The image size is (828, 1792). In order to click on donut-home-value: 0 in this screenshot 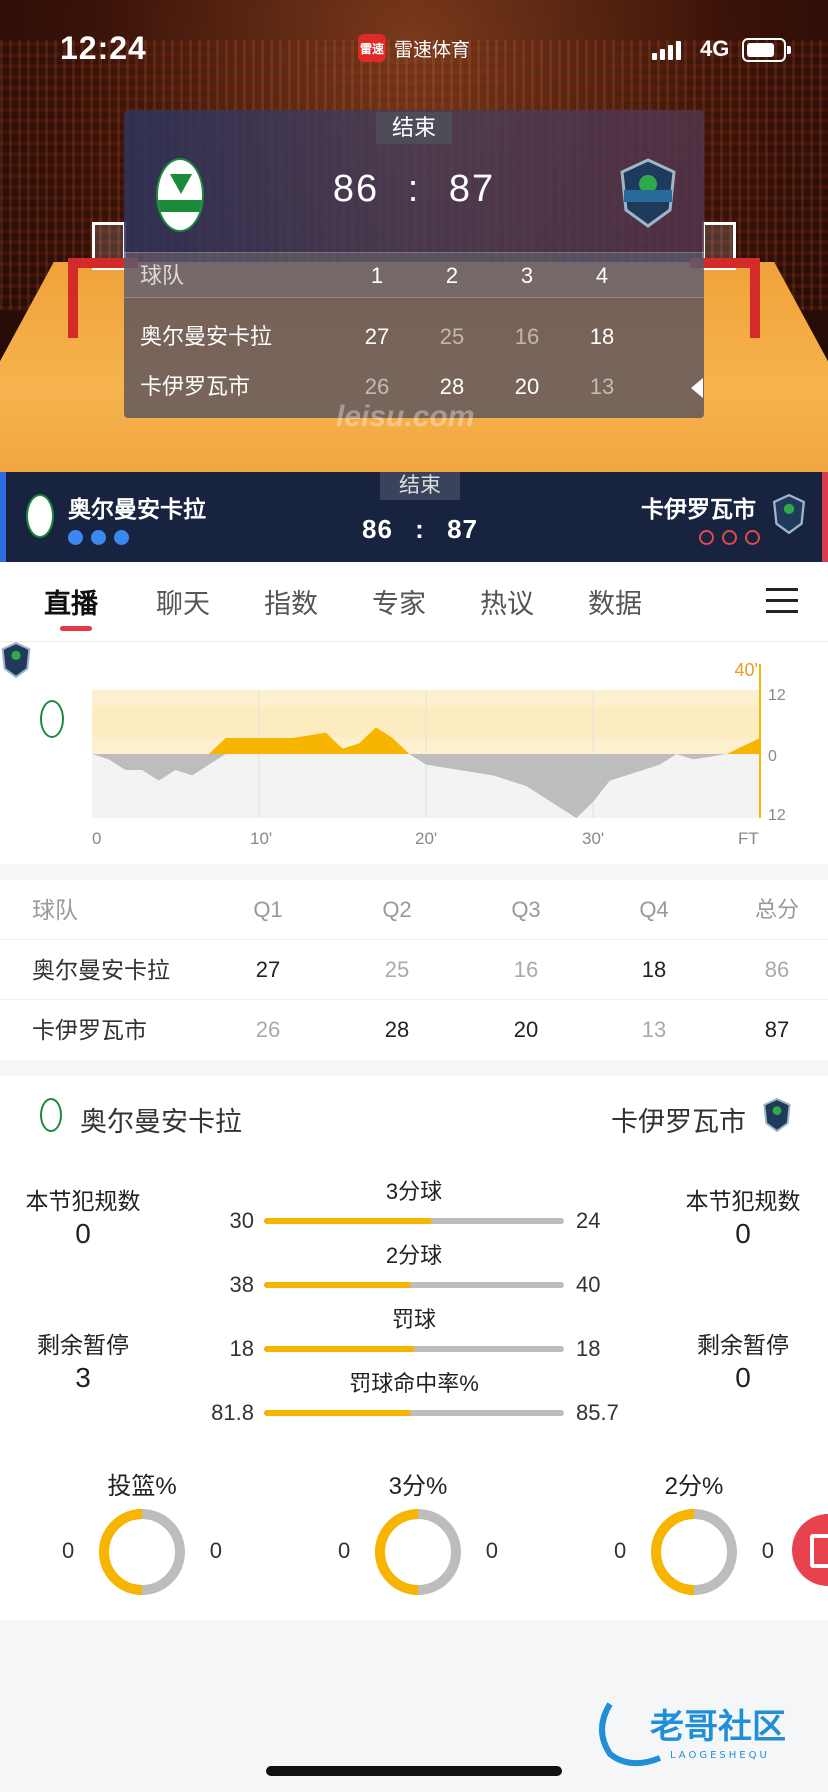, I will do `click(620, 1550)`.